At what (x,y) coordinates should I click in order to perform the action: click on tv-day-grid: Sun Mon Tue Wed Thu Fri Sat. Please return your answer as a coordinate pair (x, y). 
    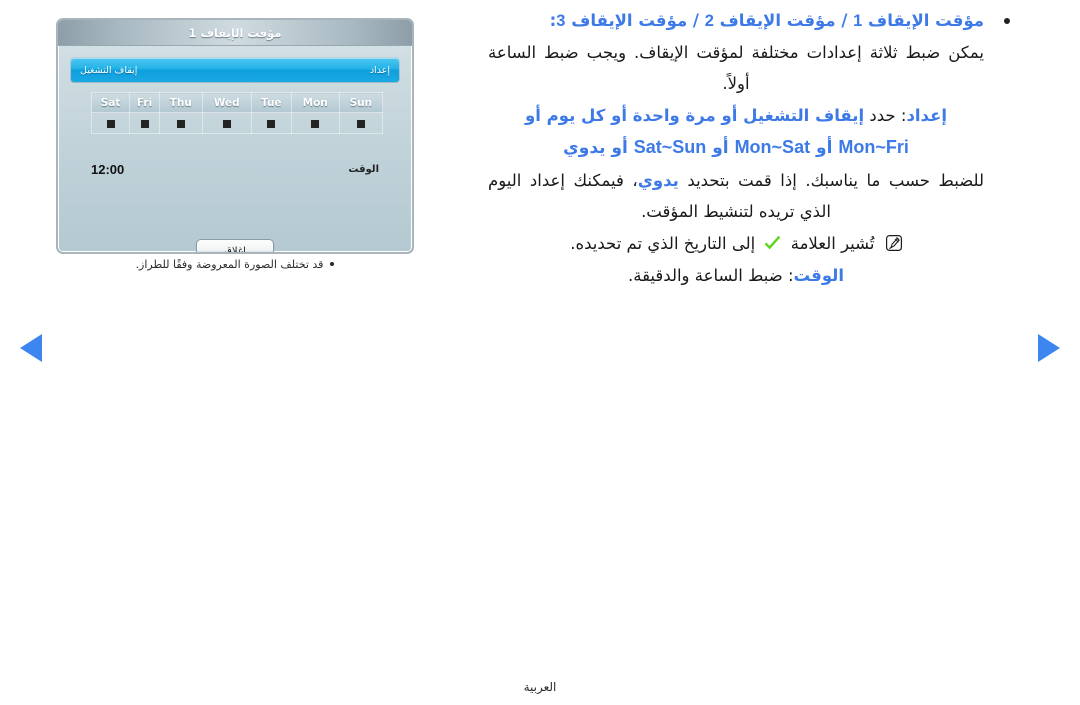
    Looking at the image, I should click on (237, 113).